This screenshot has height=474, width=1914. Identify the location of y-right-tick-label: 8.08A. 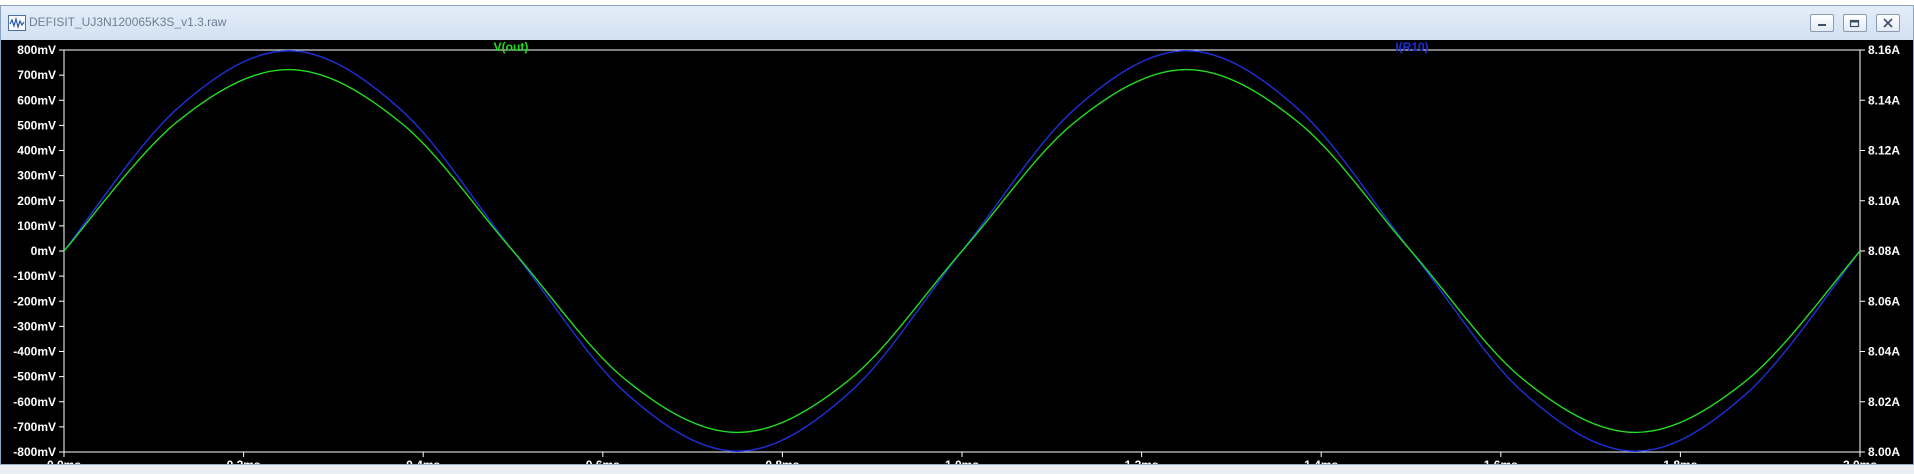
(1884, 251).